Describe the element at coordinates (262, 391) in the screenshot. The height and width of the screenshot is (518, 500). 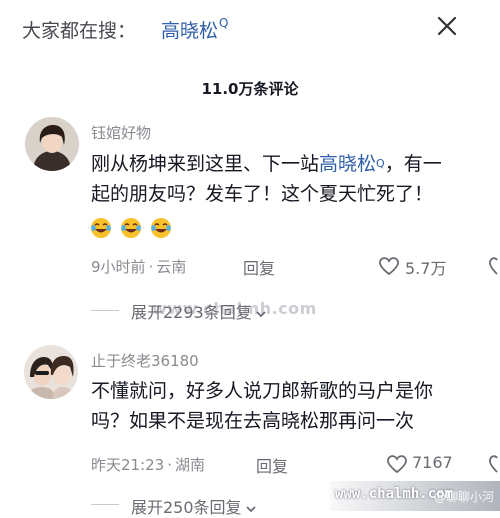
I see `comment-text-line: 不懂就问，好多人说刀郎新歌的马户是你` at that location.